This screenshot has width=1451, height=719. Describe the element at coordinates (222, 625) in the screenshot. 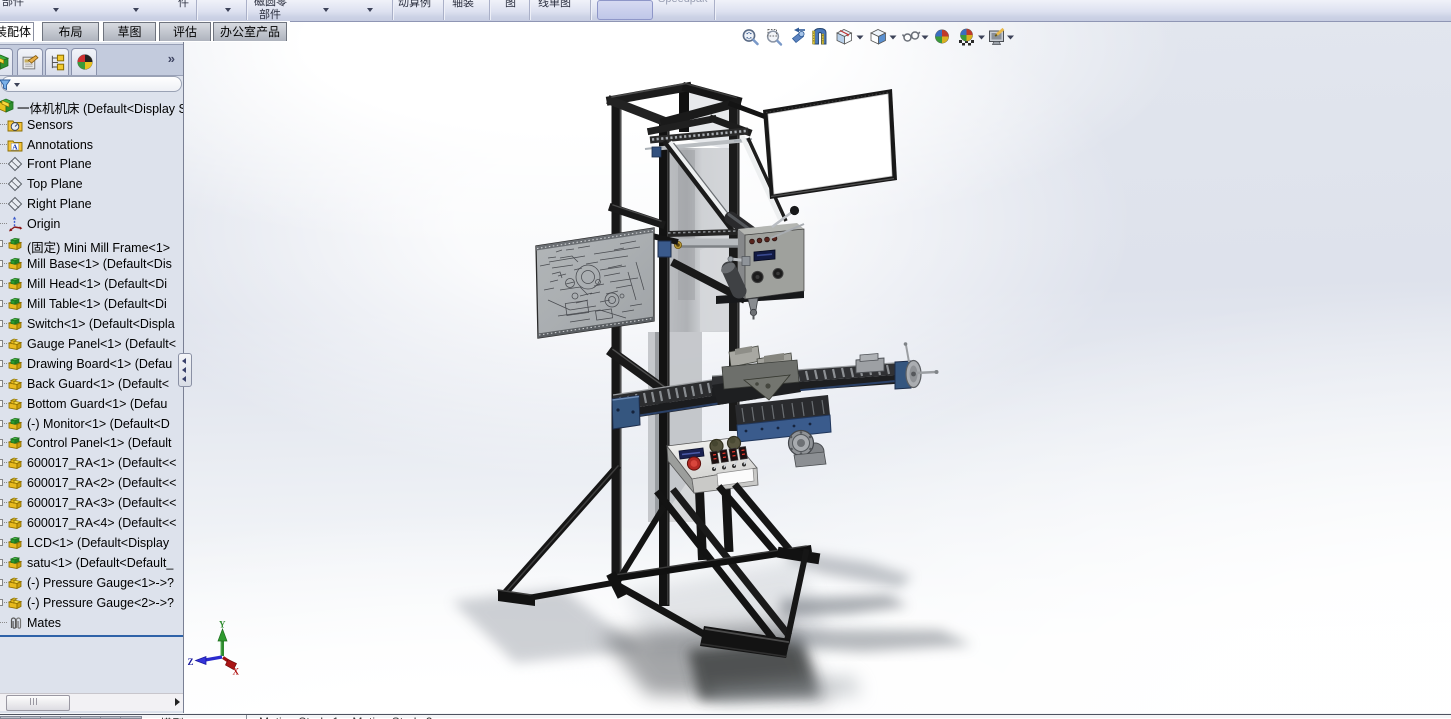

I see `svg-text: Y` at that location.